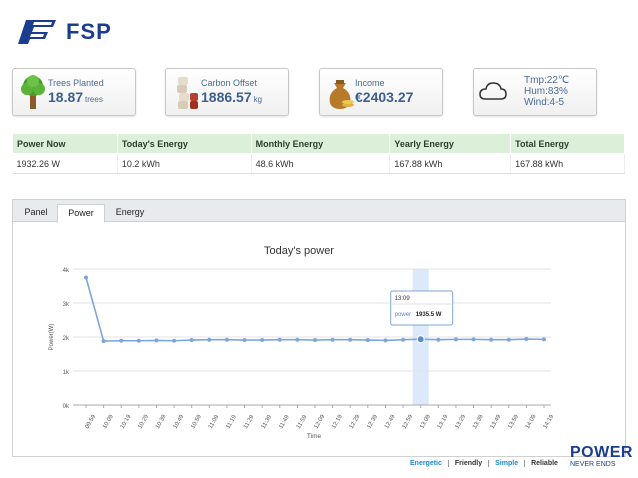 The width and height of the screenshot is (638, 478). I want to click on money-bag-icon, so click(341, 94).